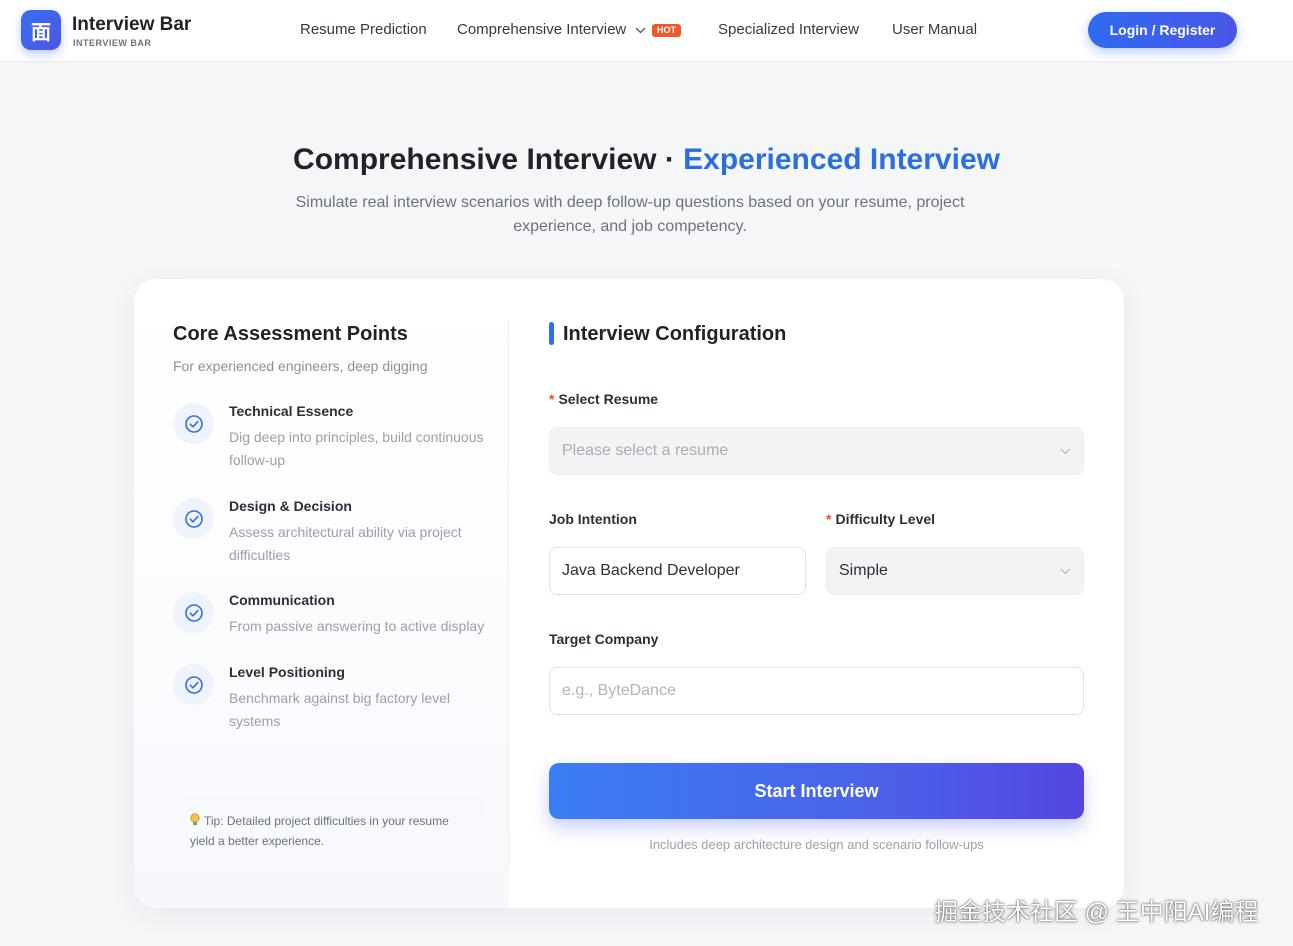 The image size is (1293, 946). I want to click on brand-name: Interview Bar, so click(131, 25).